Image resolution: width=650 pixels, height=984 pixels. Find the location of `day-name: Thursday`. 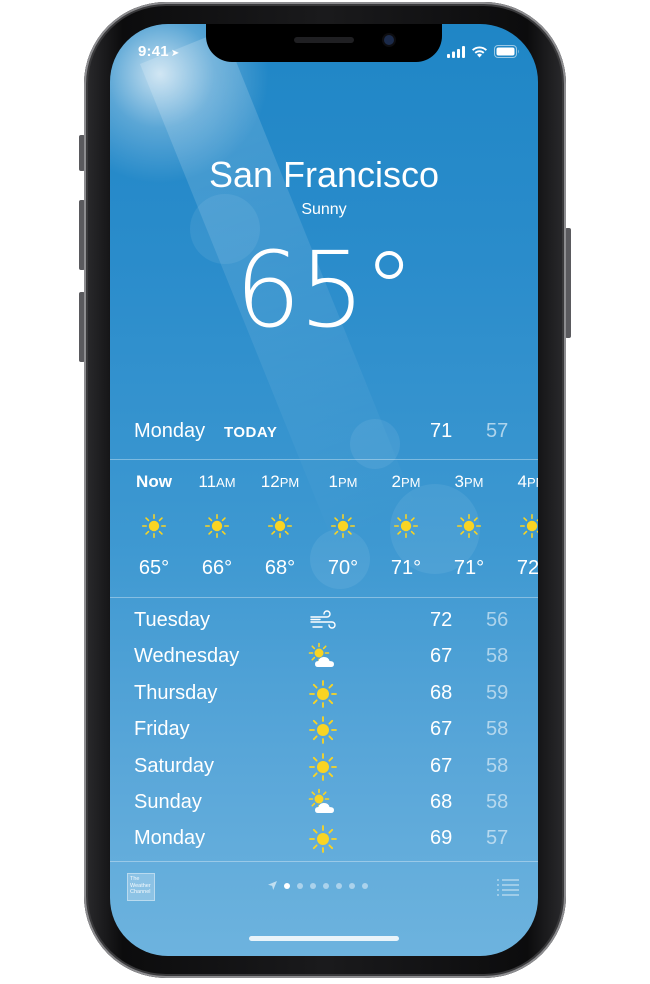

day-name: Thursday is located at coordinates (176, 692).